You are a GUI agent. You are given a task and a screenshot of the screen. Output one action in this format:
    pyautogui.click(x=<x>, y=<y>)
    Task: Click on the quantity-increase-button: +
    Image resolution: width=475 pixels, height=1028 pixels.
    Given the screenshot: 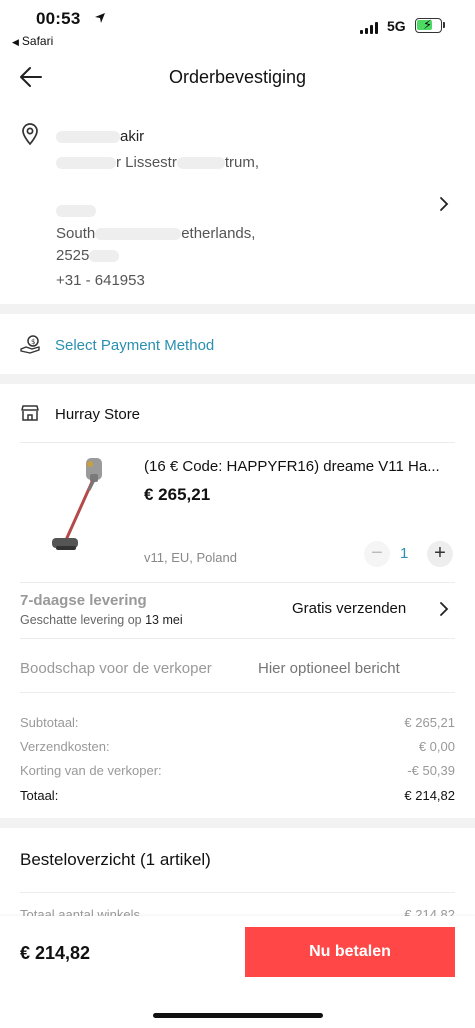 What is the action you would take?
    pyautogui.click(x=440, y=554)
    